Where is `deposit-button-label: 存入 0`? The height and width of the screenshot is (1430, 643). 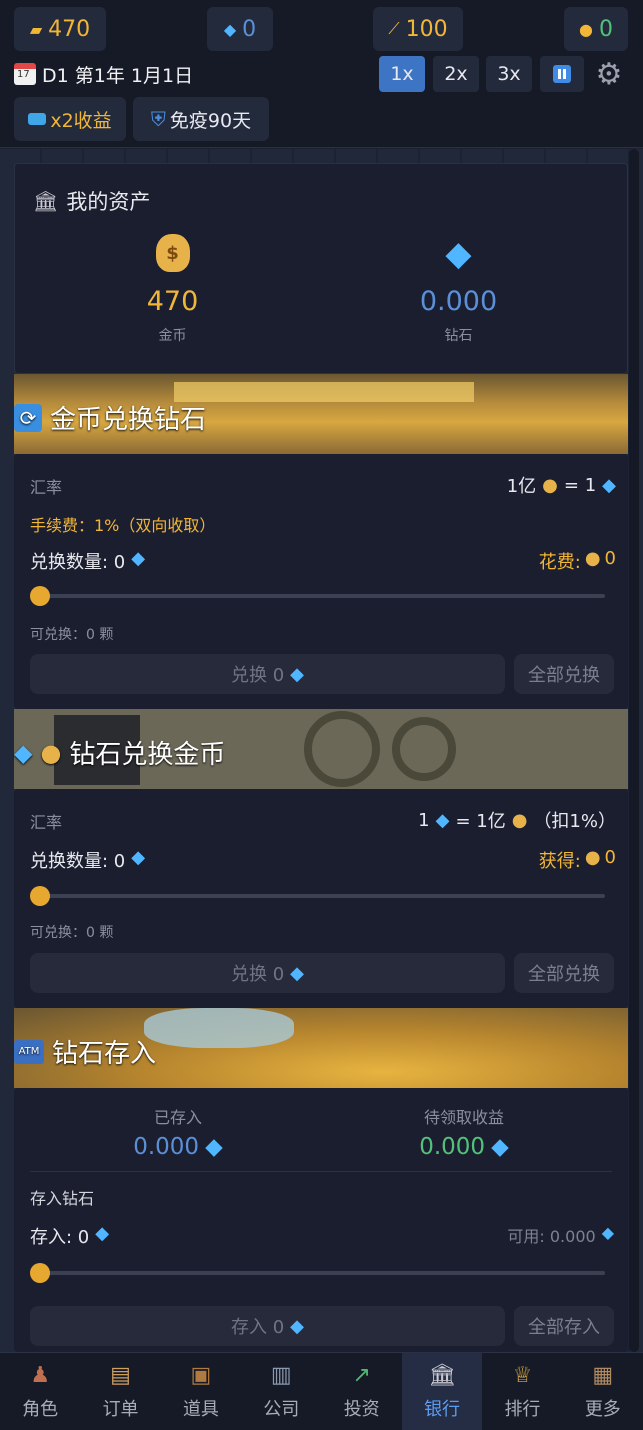 deposit-button-label: 存入 0 is located at coordinates (257, 1327).